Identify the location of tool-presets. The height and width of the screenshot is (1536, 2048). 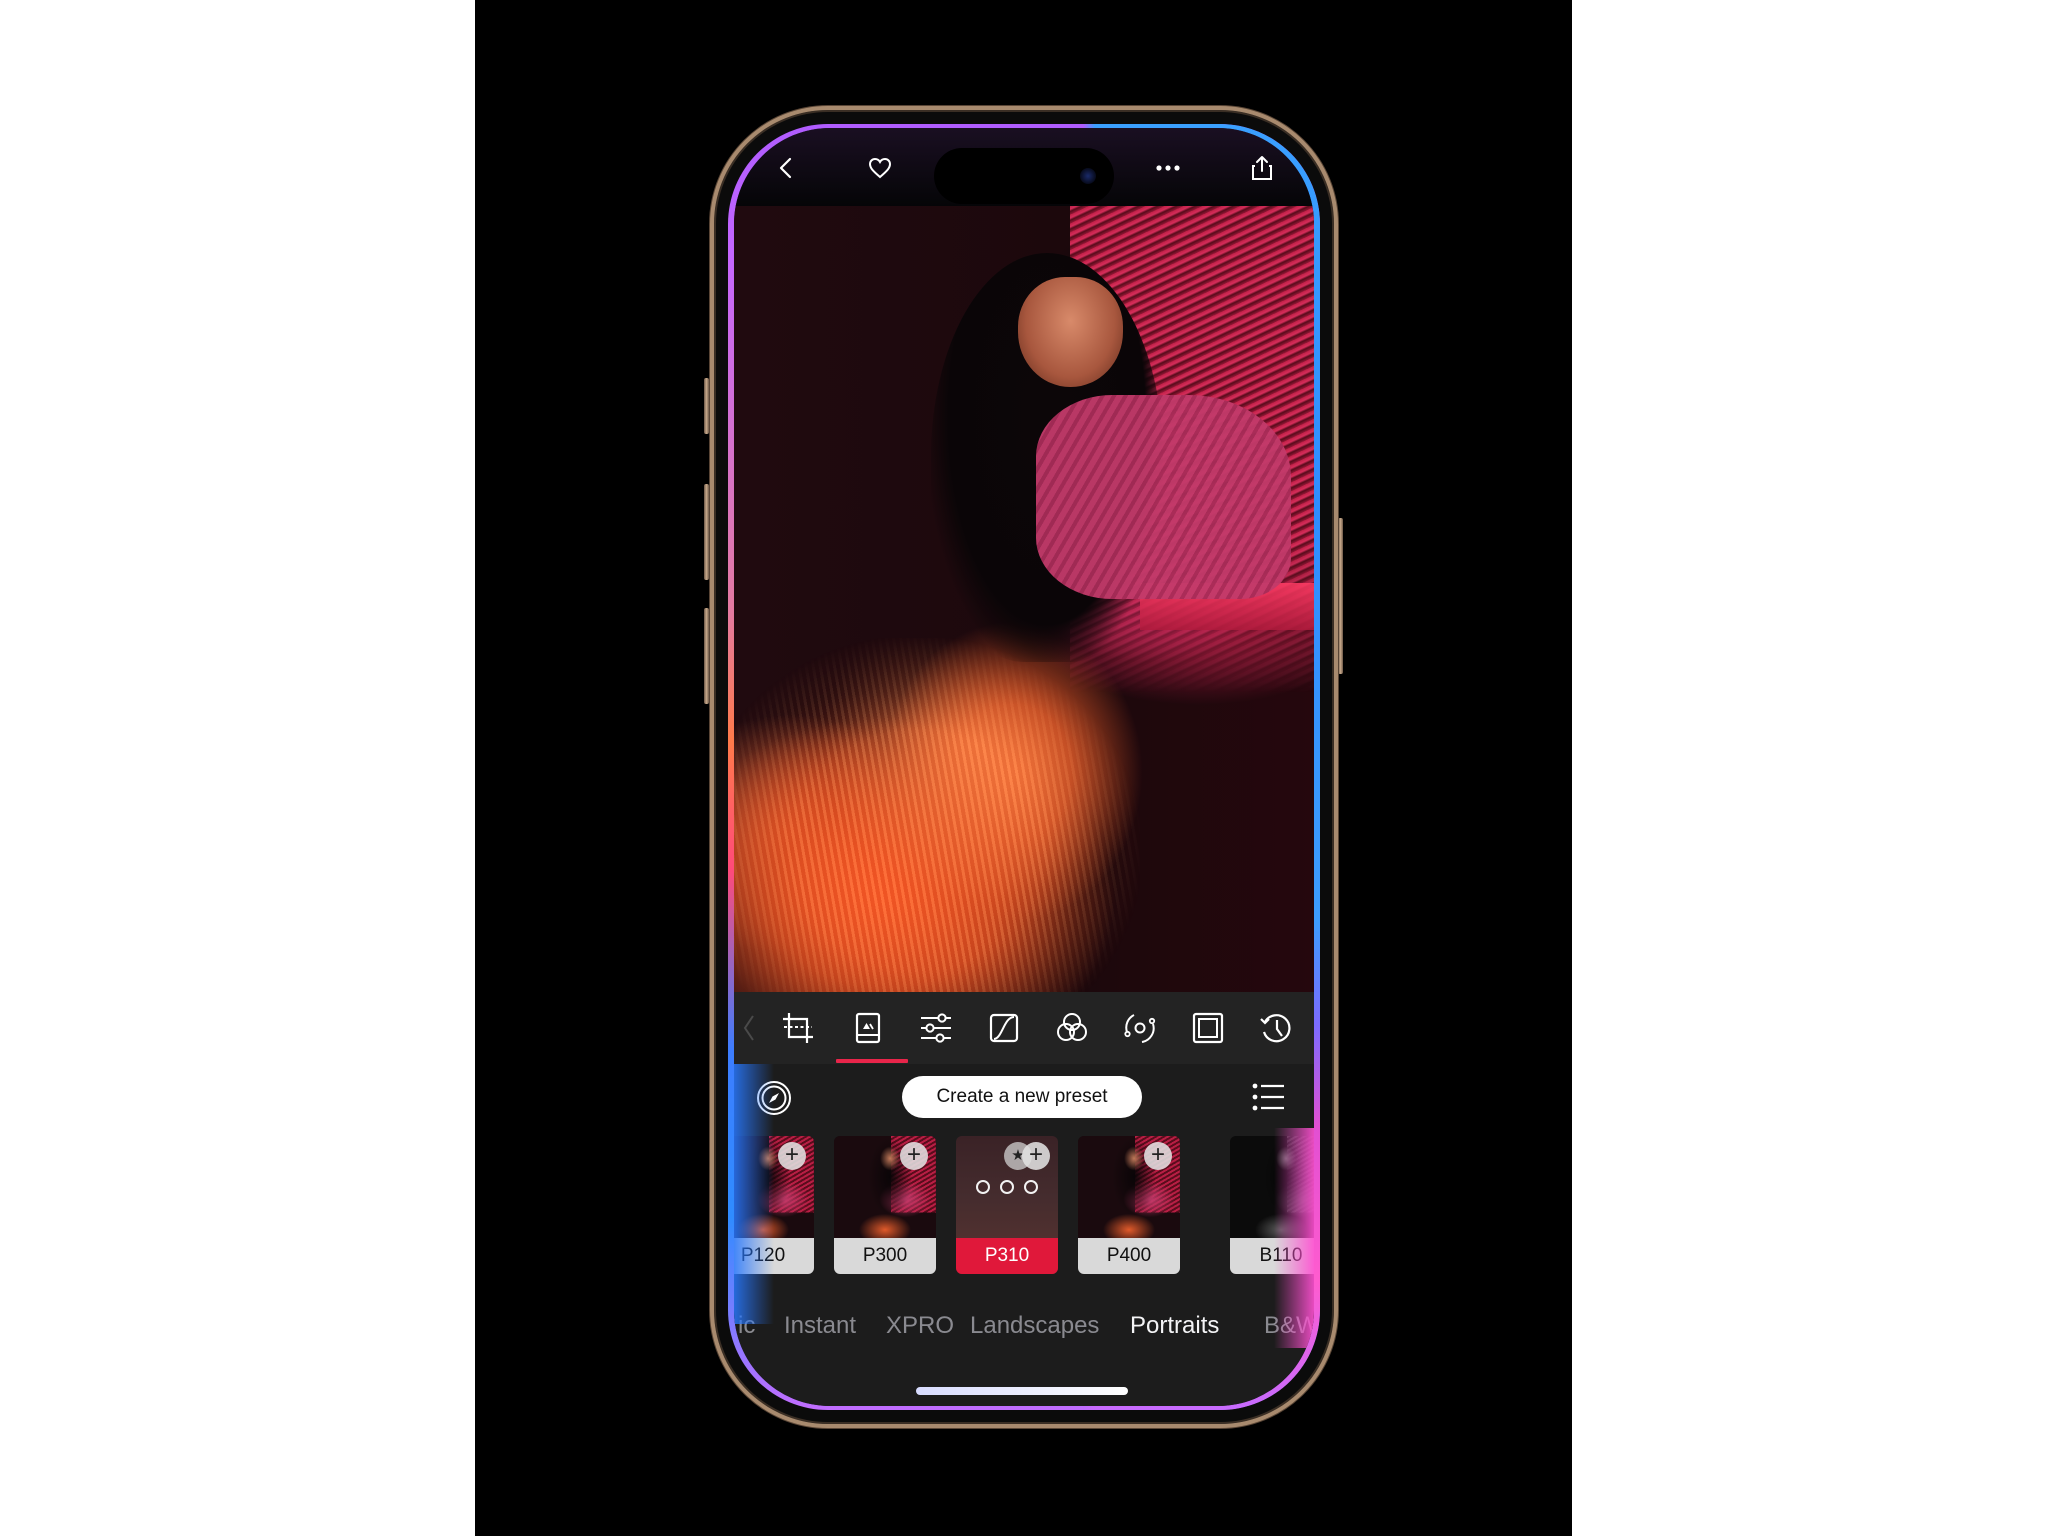
(868, 1028).